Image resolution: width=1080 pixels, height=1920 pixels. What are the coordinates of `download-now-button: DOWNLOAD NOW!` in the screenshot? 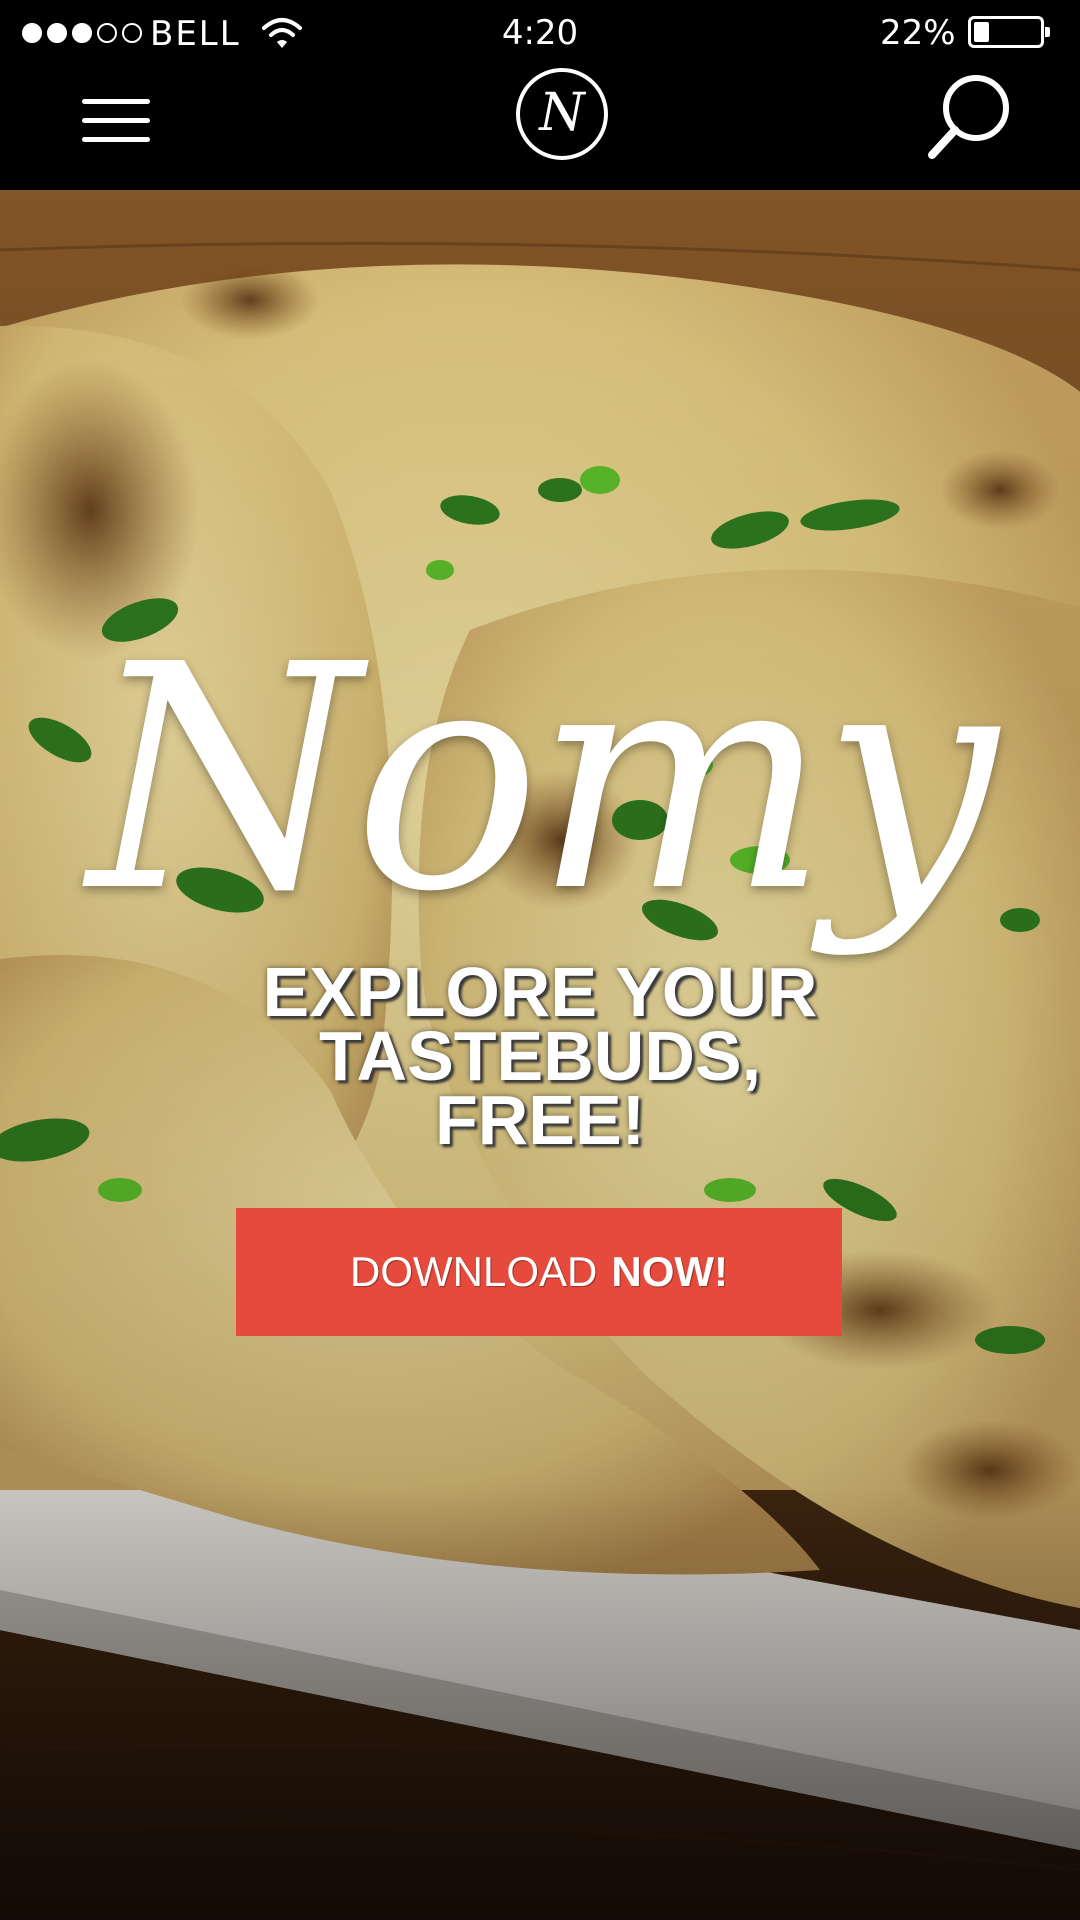 It's located at (539, 1272).